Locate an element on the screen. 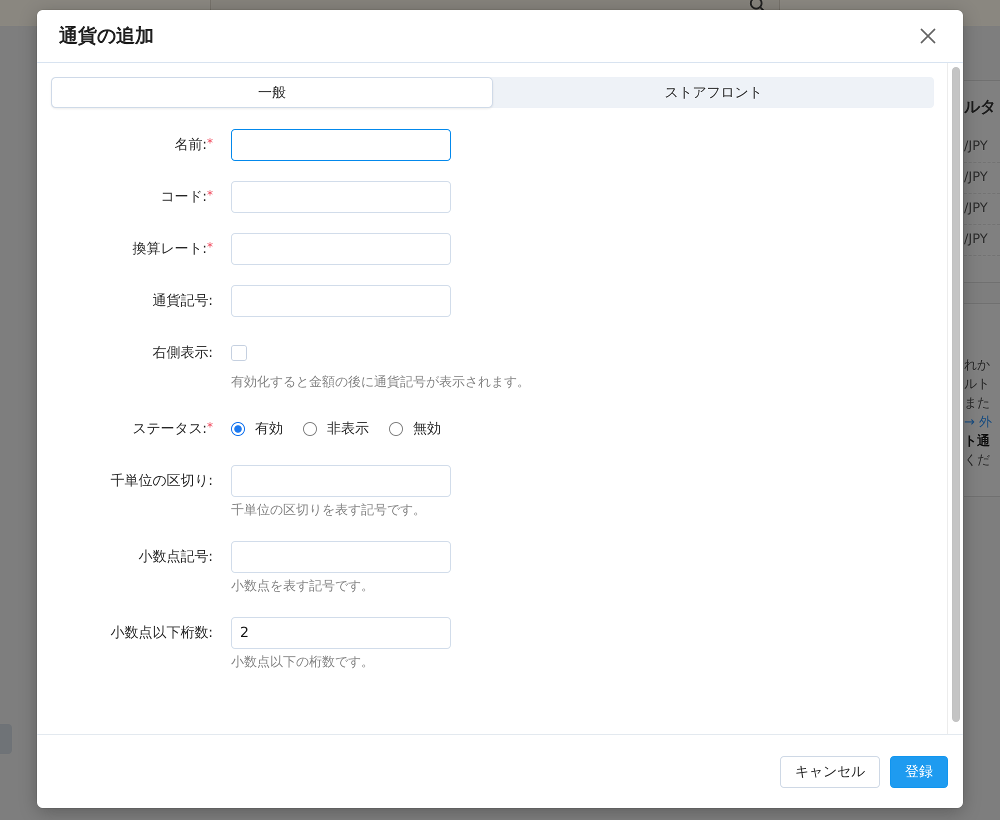 This screenshot has height=820, width=1000. help-text: 千単位の区切りを表す記号です。 is located at coordinates (329, 511).